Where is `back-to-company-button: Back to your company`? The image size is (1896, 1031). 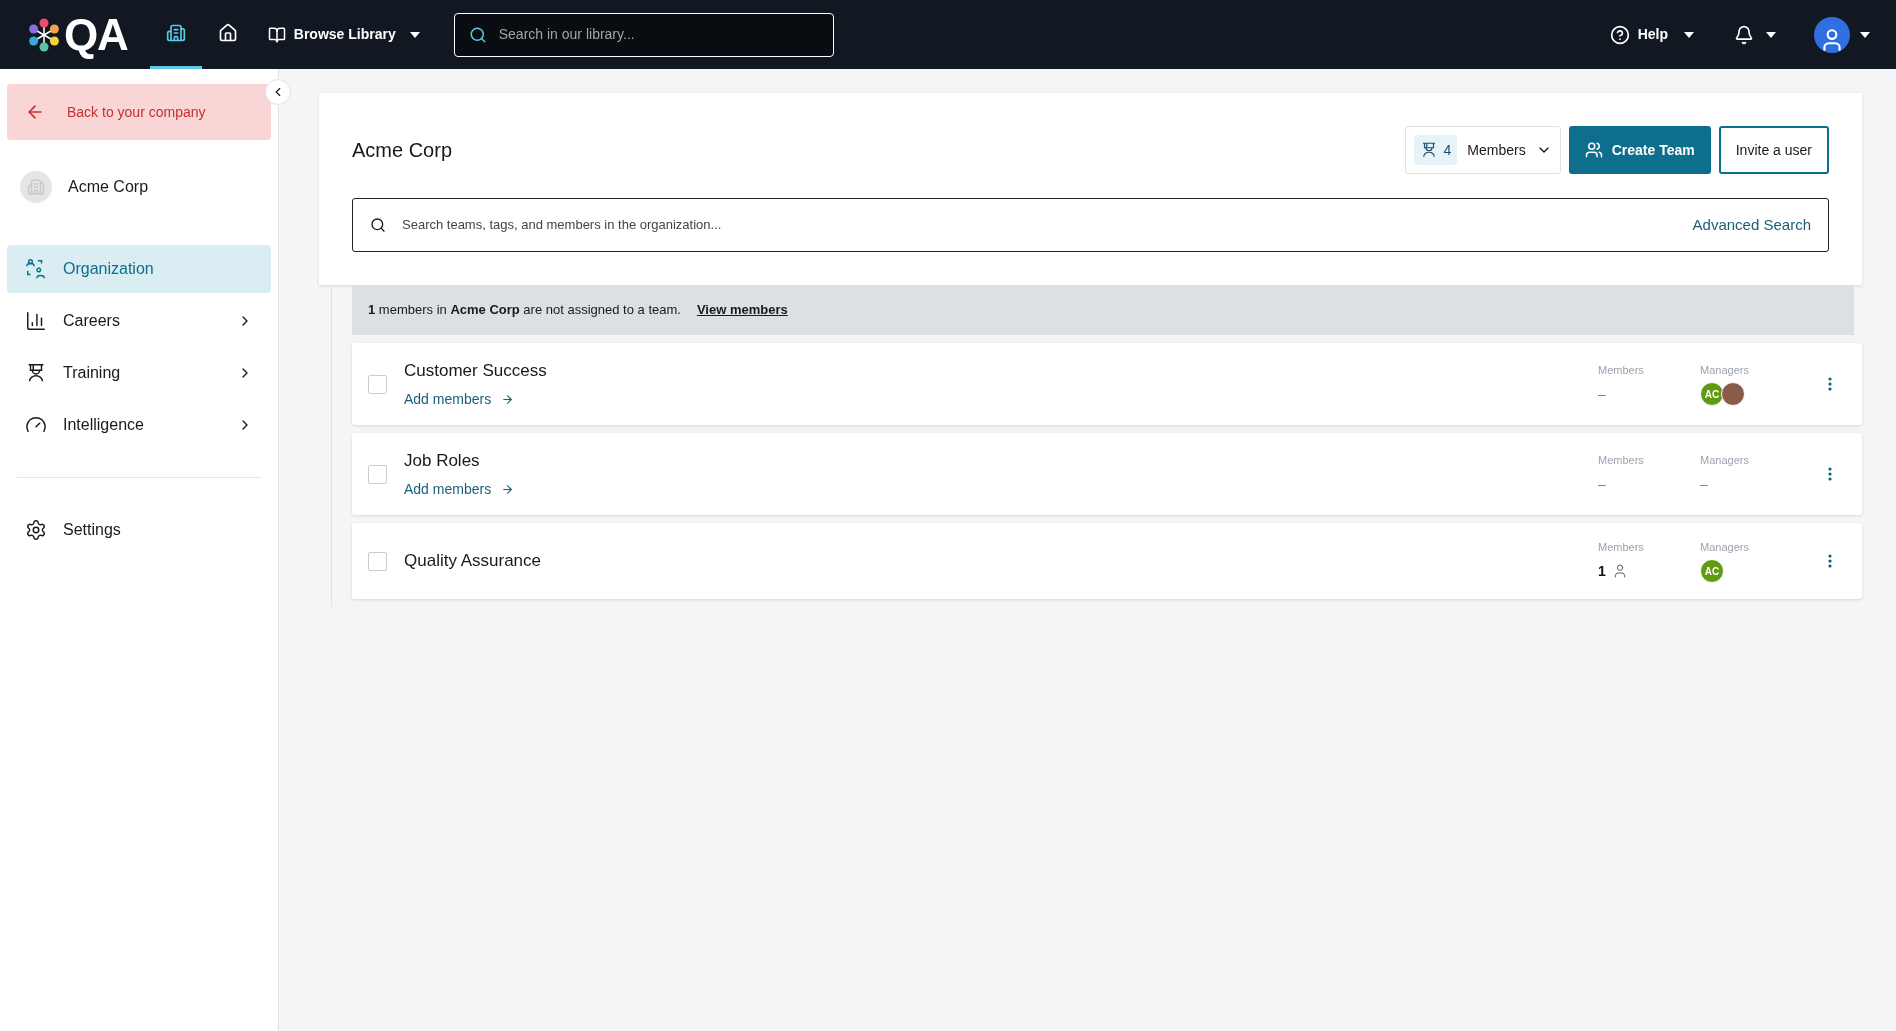
back-to-company-button: Back to your company is located at coordinates (139, 112).